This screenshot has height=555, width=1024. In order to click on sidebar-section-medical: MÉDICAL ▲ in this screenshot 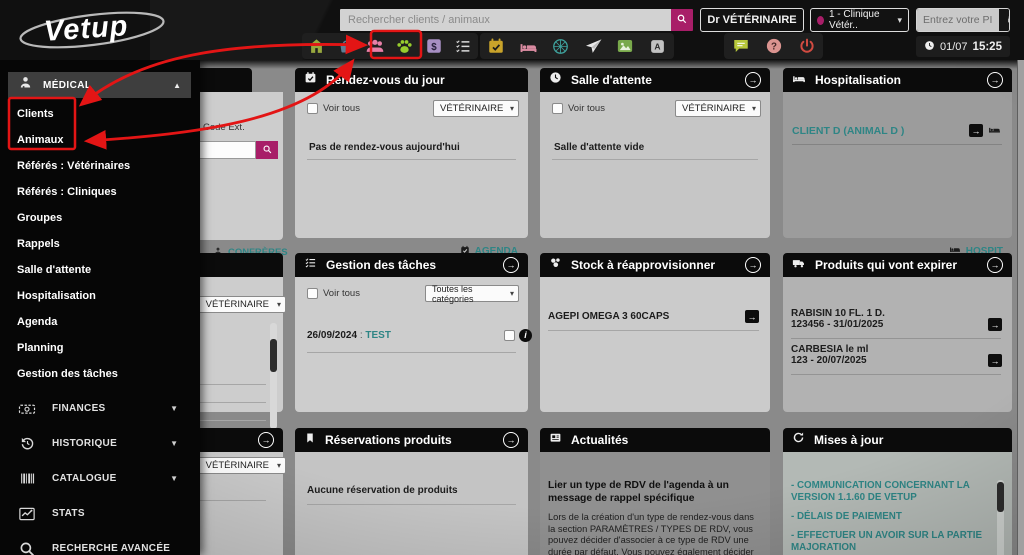, I will do `click(99, 85)`.